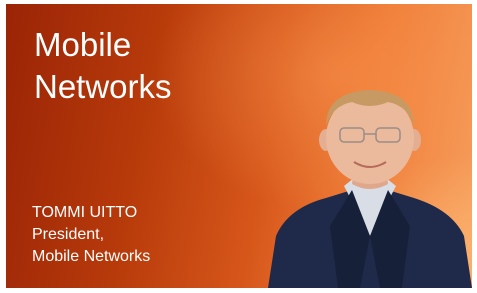 The height and width of the screenshot is (293, 477). Describe the element at coordinates (83, 44) in the screenshot. I see `title-line-1: Mobile` at that location.